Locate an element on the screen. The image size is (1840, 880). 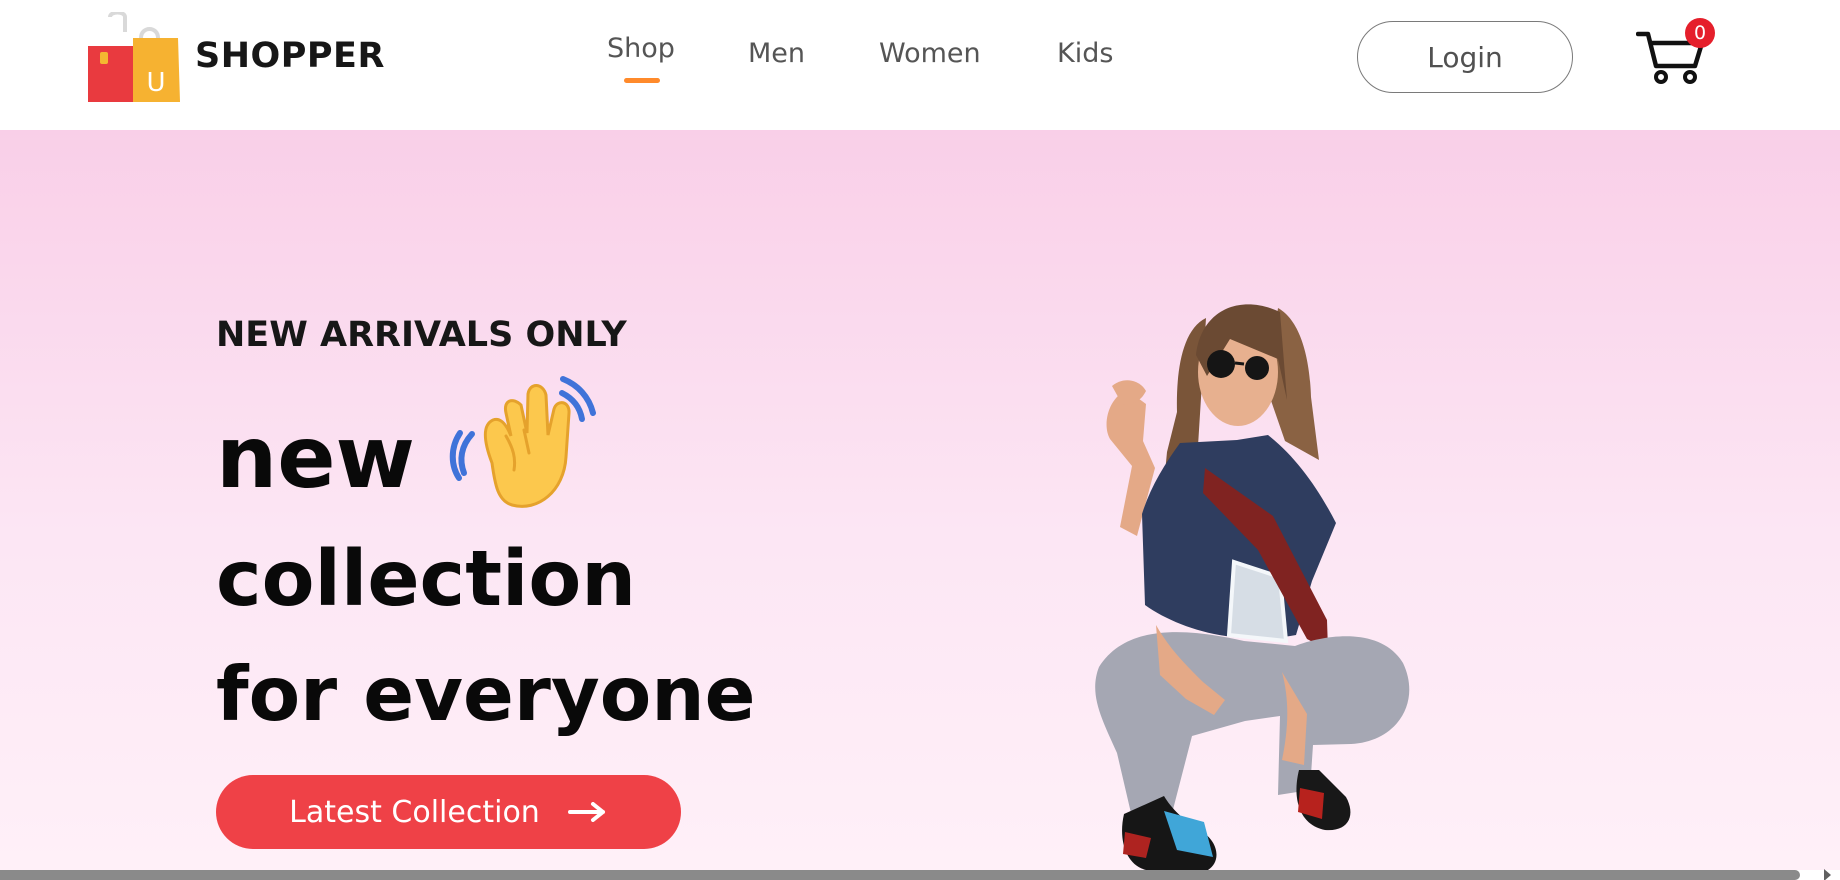
nav-item-kids: Kids is located at coordinates (1085, 53).